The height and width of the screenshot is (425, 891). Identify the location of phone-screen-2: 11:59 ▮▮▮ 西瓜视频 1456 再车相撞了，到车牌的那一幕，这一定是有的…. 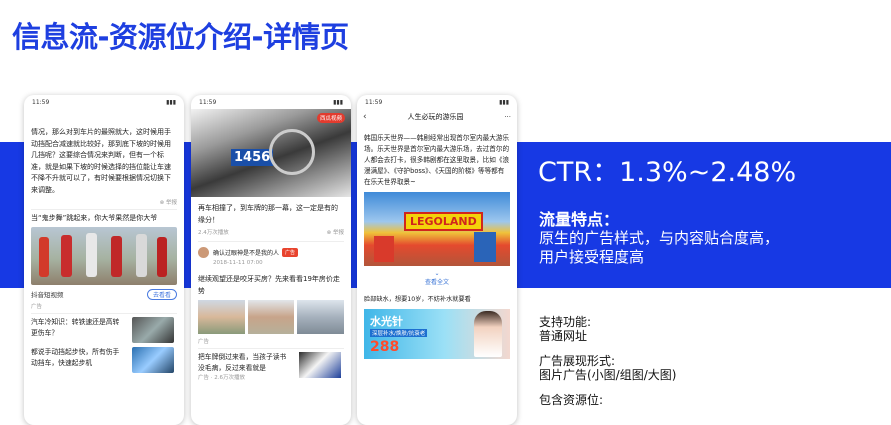
(271, 260).